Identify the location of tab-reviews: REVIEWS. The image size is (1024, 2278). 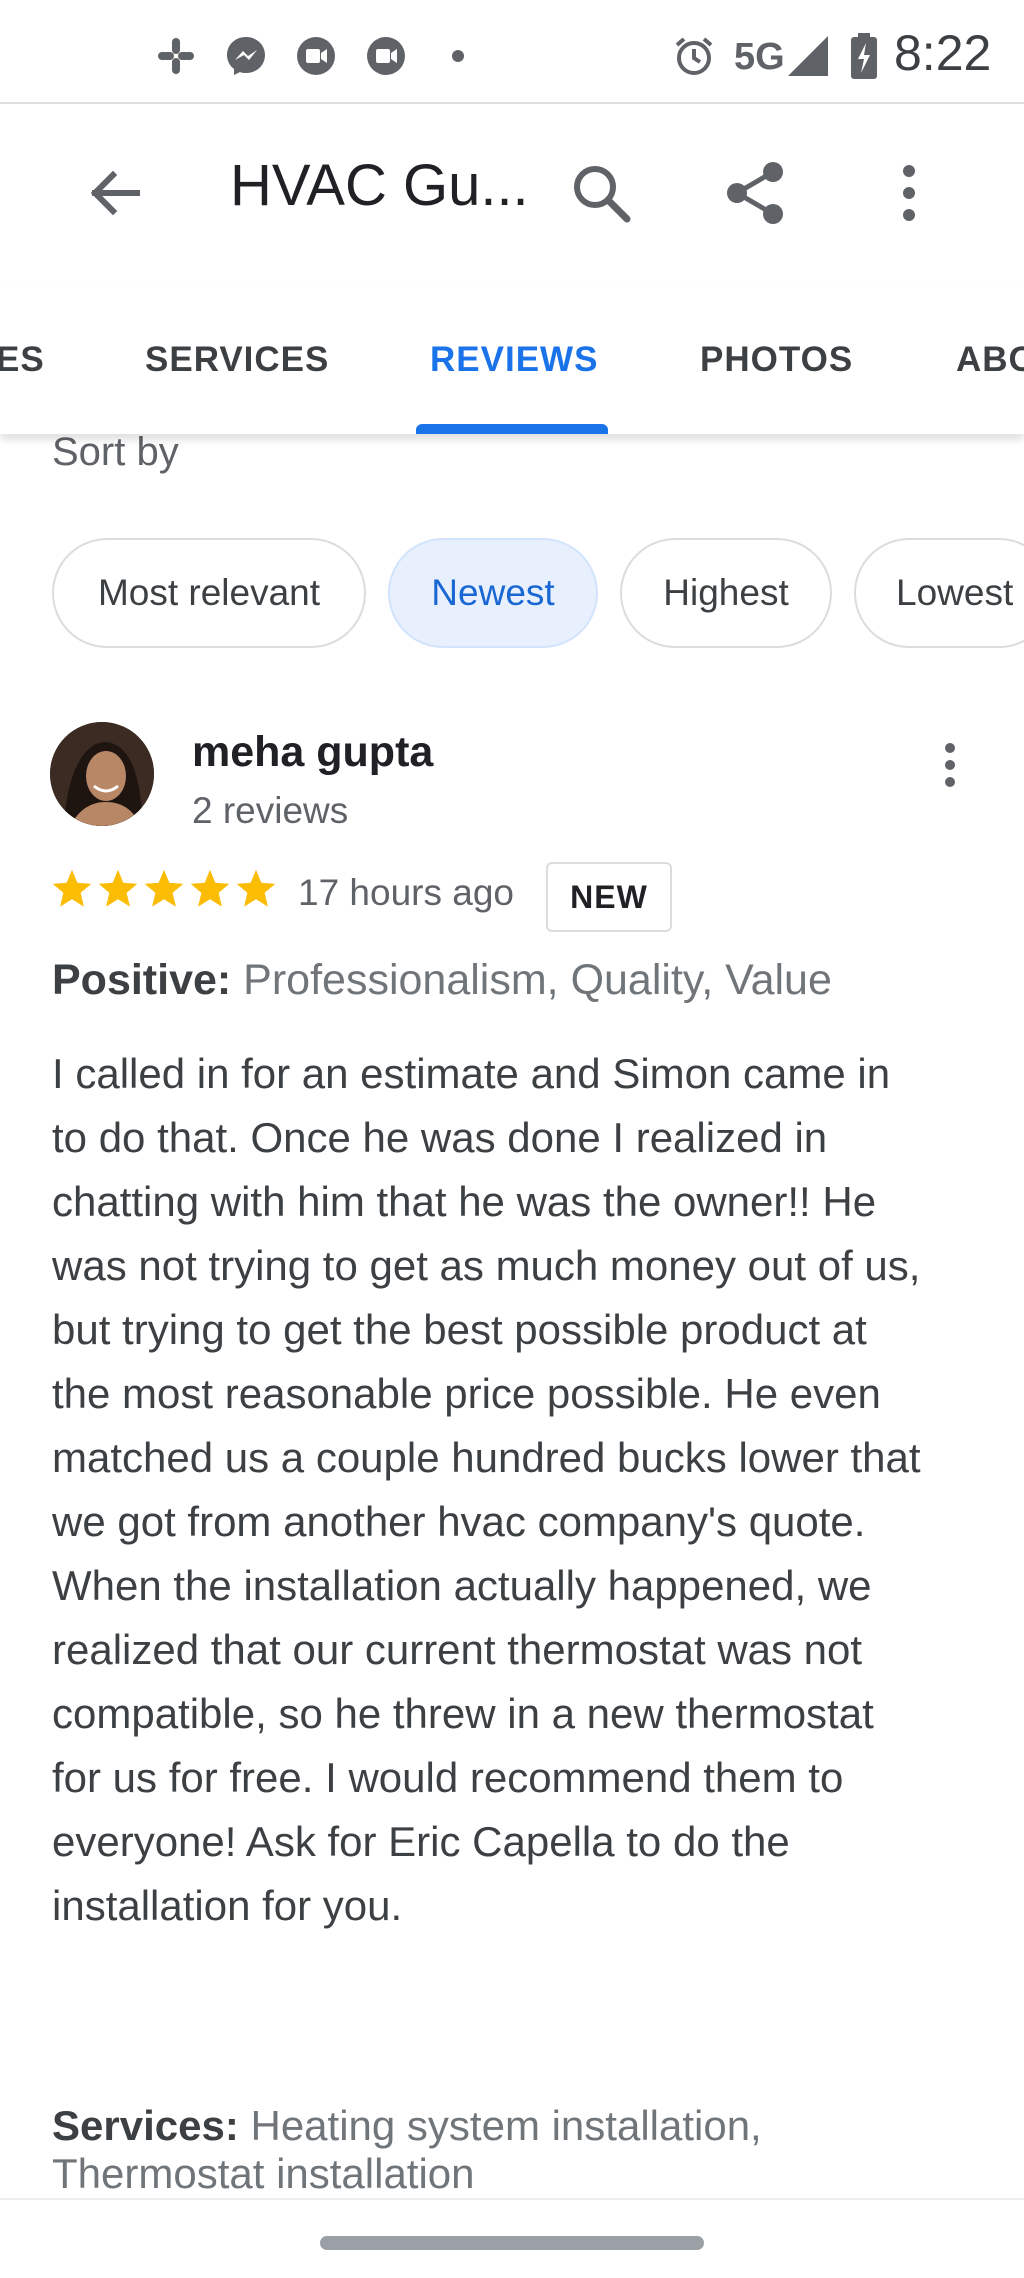
(514, 360).